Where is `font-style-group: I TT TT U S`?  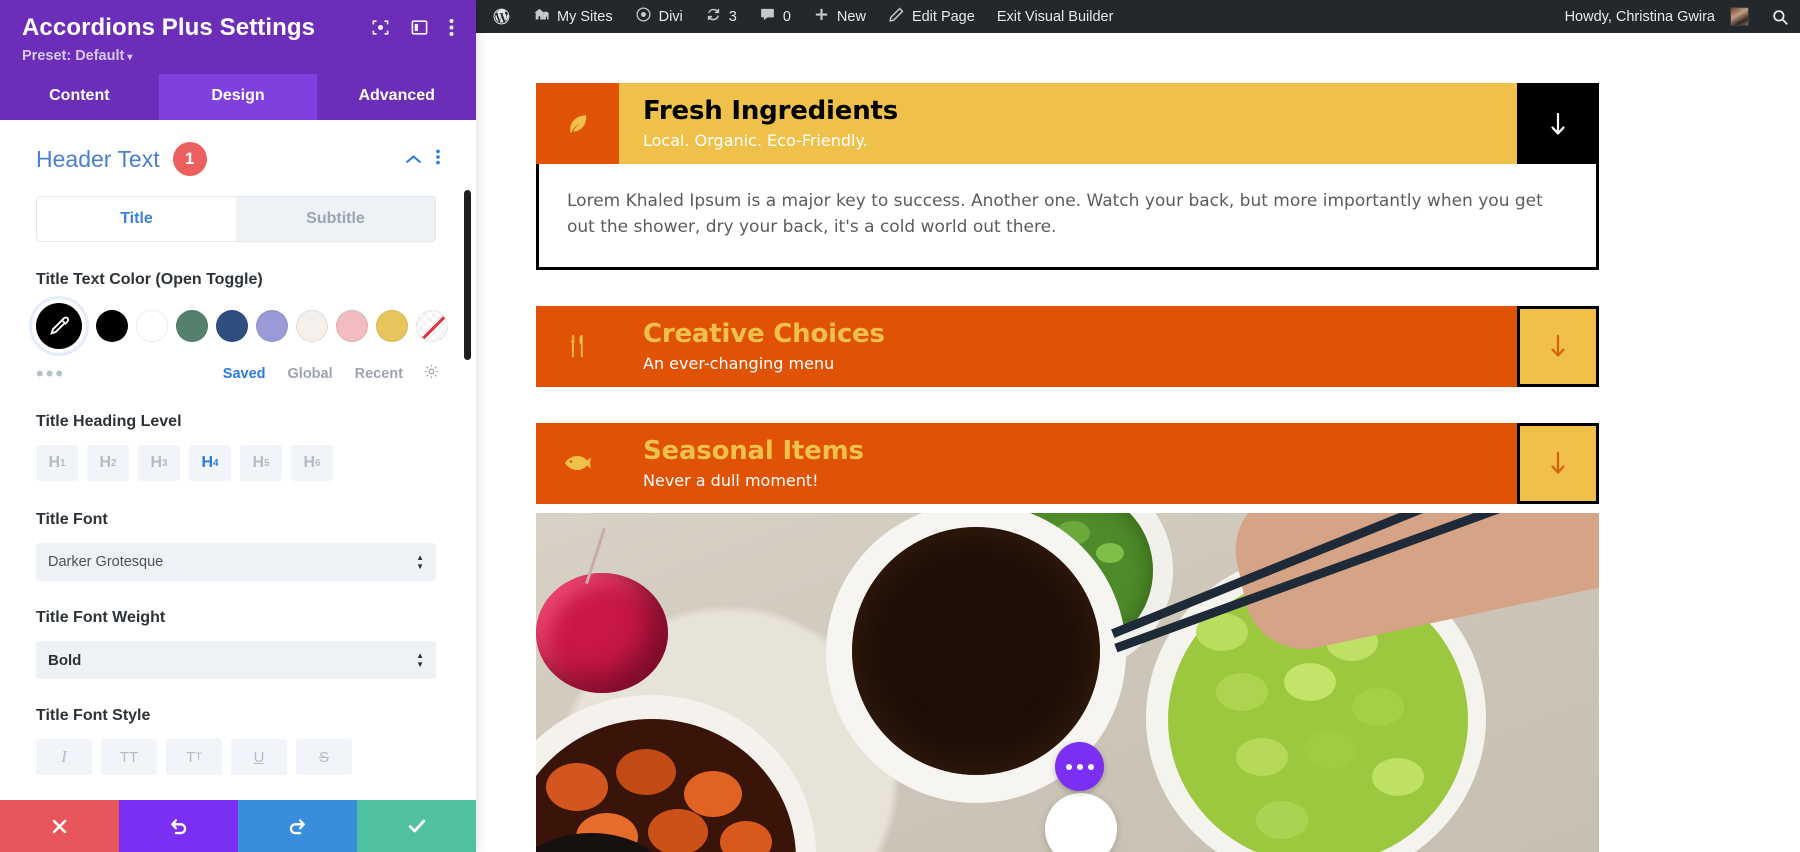
font-style-group: I TT TT U S is located at coordinates (238, 757).